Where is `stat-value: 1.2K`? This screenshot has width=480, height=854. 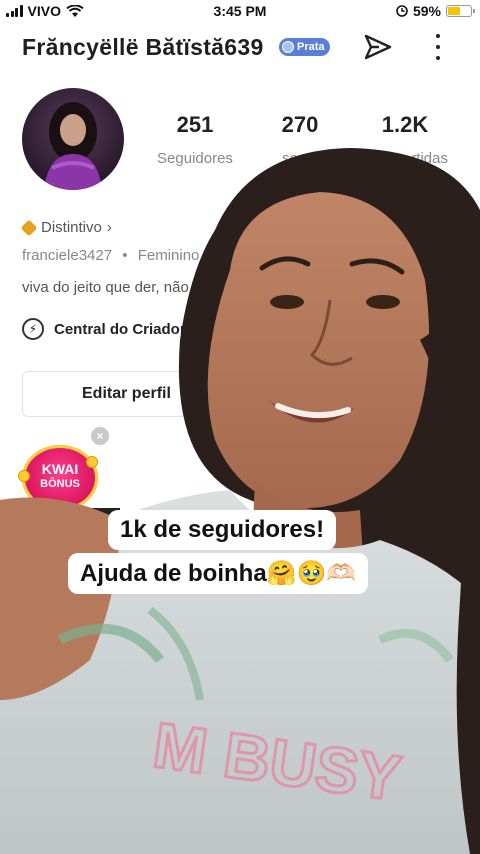 stat-value: 1.2K is located at coordinates (405, 124).